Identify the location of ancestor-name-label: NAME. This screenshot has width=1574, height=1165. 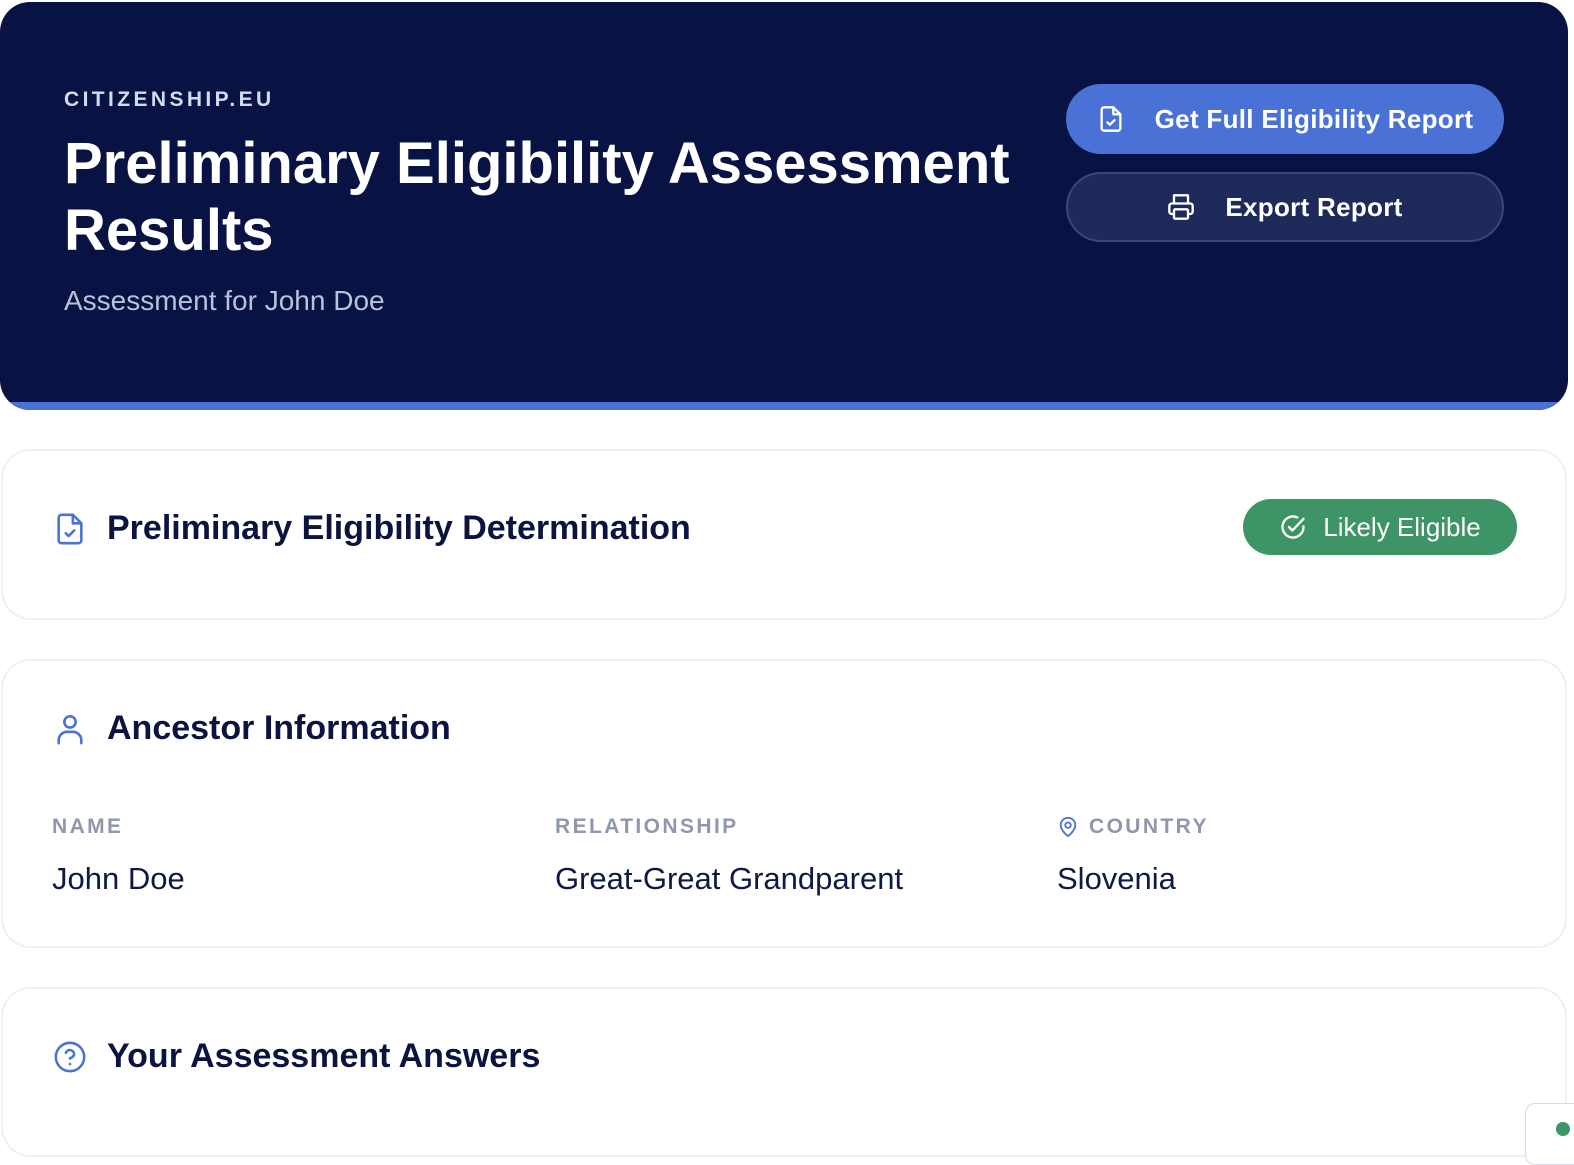
(88, 826).